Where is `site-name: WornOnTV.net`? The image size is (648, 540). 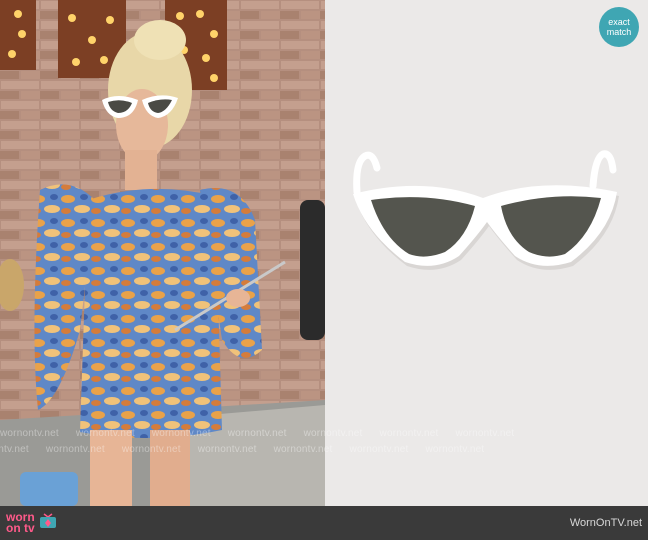
site-name: WornOnTV.net is located at coordinates (606, 523).